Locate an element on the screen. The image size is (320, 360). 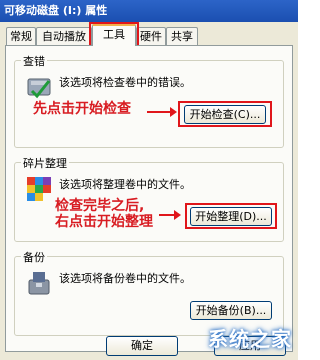
site-watermark: 系统之家 is located at coordinates (250, 339).